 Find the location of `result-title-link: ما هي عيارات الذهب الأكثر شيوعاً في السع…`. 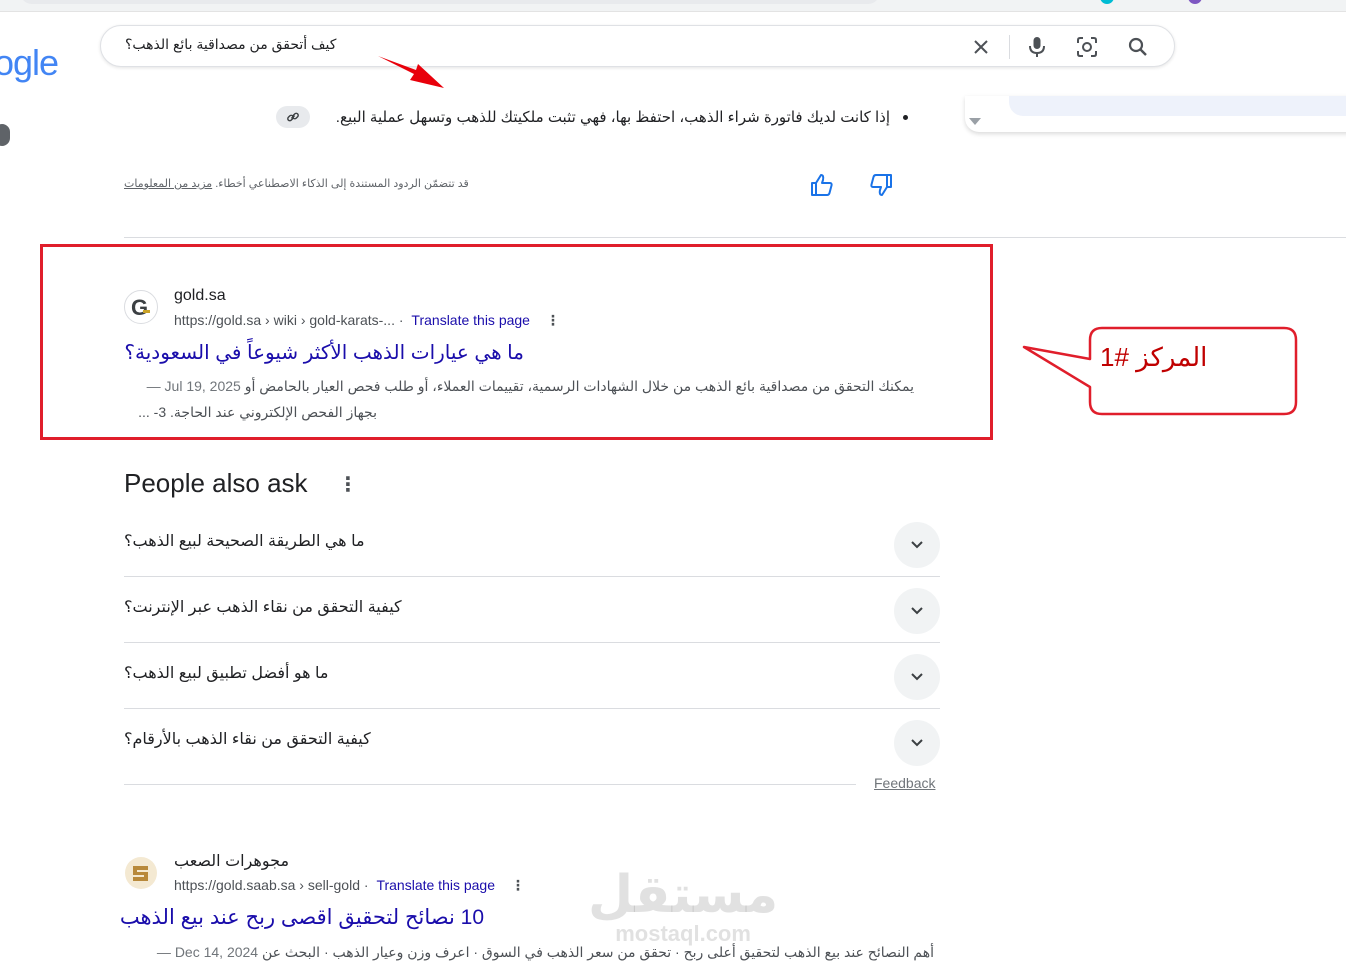

result-title-link: ما هي عيارات الذهب الأكثر شيوعاً في السع… is located at coordinates (324, 352).